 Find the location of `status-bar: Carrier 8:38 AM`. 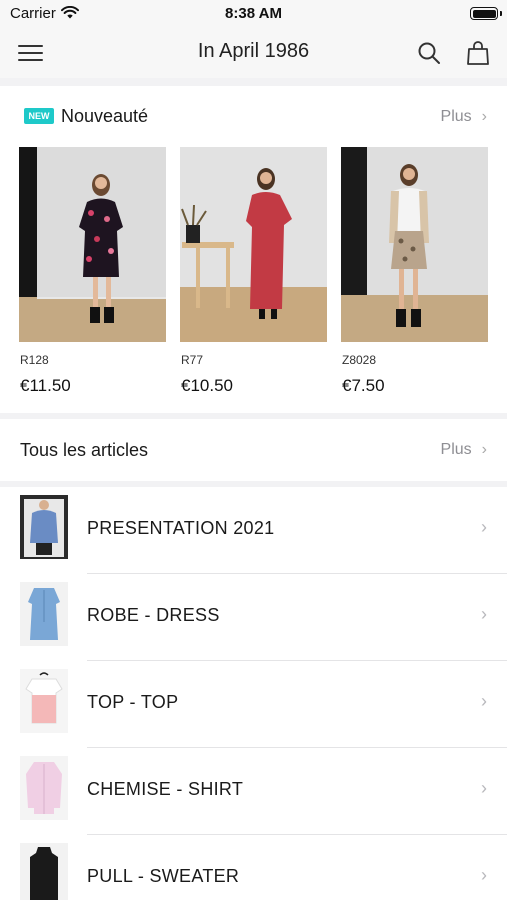

status-bar: Carrier 8:38 AM is located at coordinates (253, 14).